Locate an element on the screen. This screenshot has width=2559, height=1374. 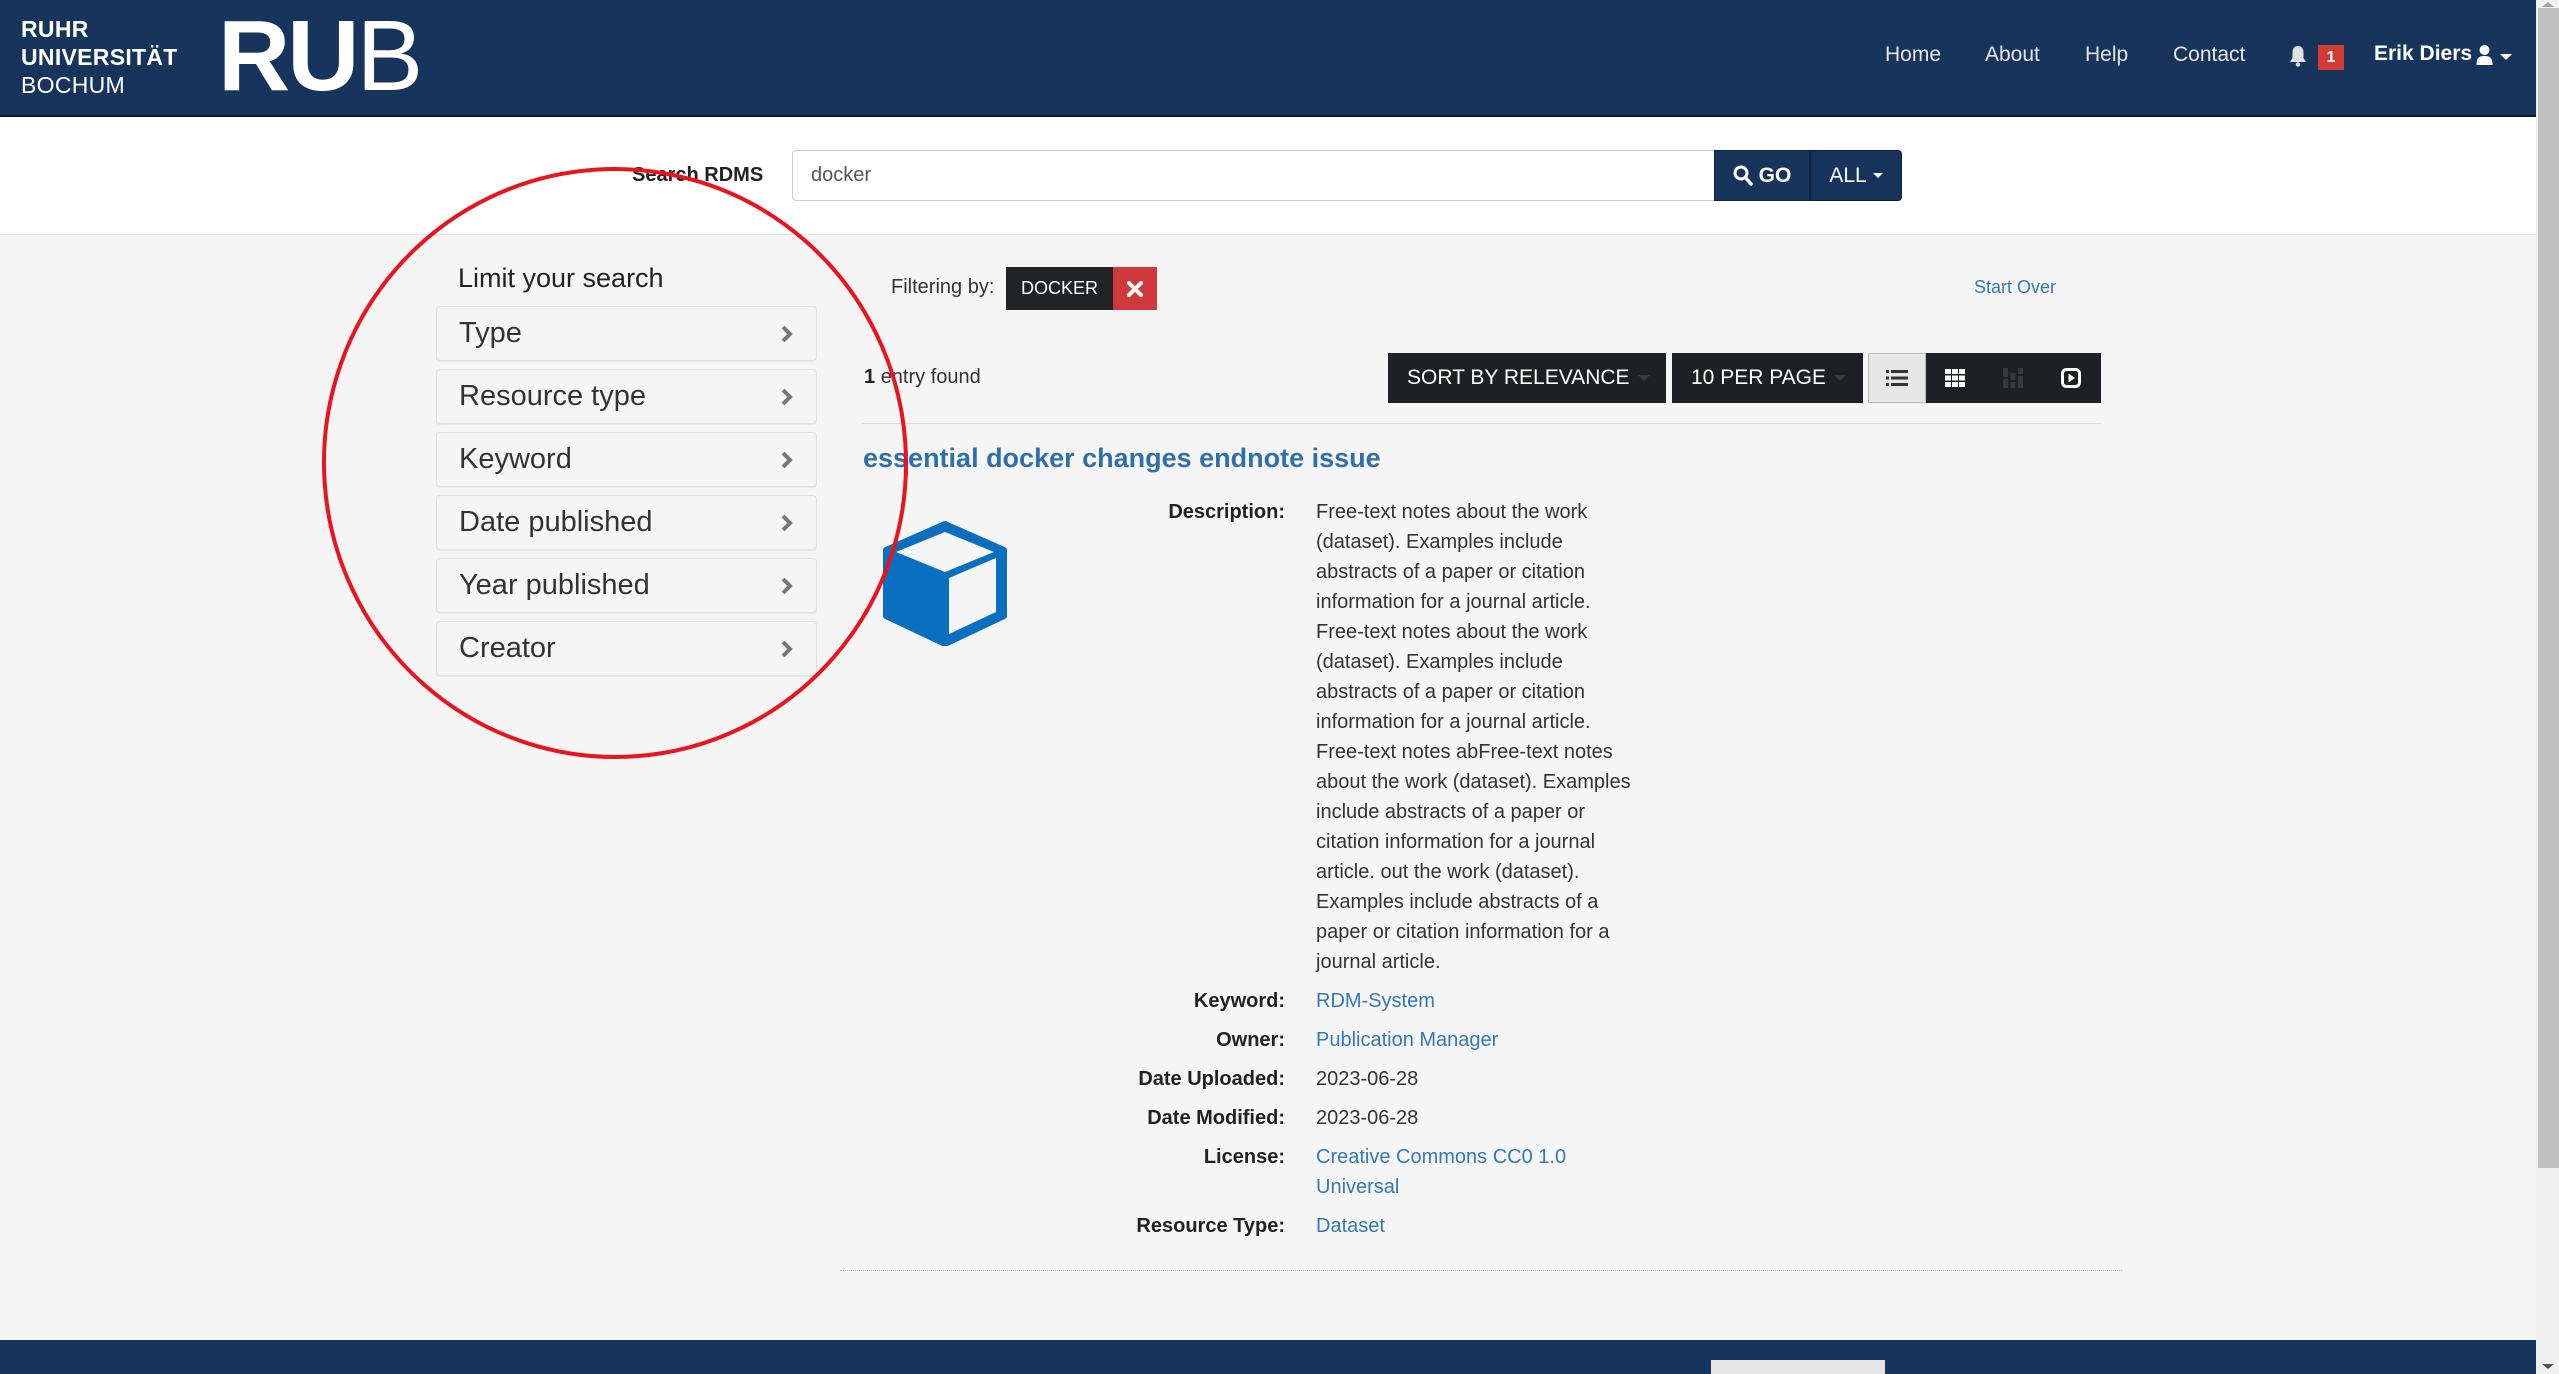
grid-icon is located at coordinates (1955, 378).